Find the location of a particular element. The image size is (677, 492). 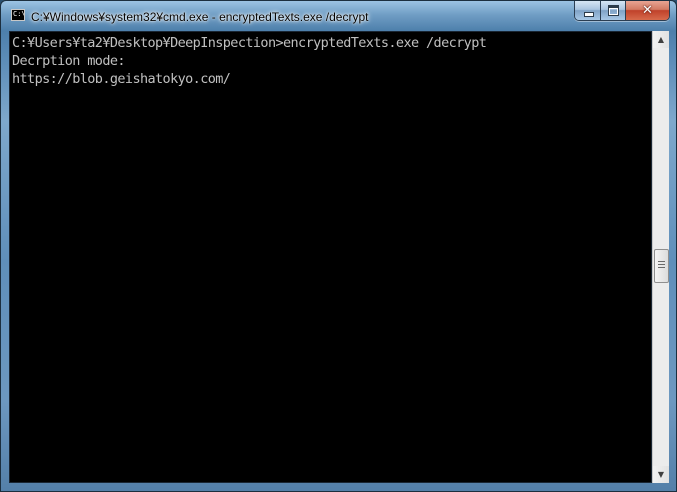

maximize-button is located at coordinates (613, 10).